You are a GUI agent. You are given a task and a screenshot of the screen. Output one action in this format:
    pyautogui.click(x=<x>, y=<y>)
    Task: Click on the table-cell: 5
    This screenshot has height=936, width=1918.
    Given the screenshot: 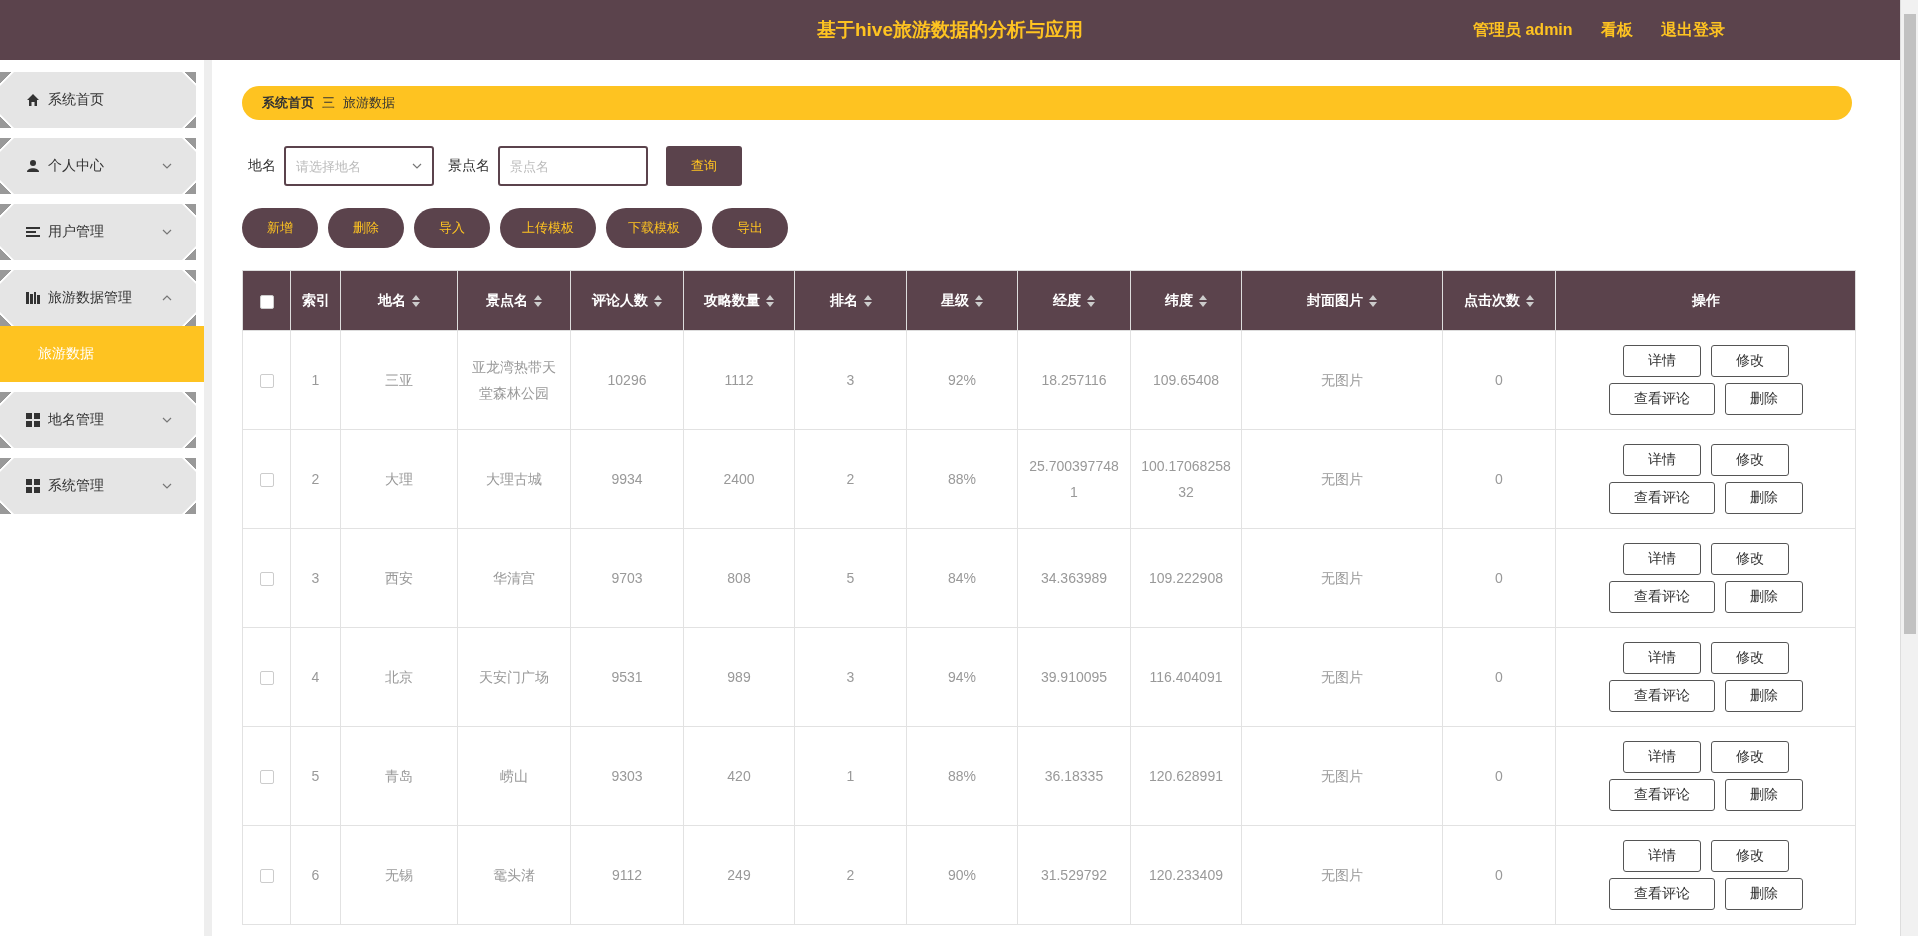 What is the action you would take?
    pyautogui.click(x=850, y=578)
    